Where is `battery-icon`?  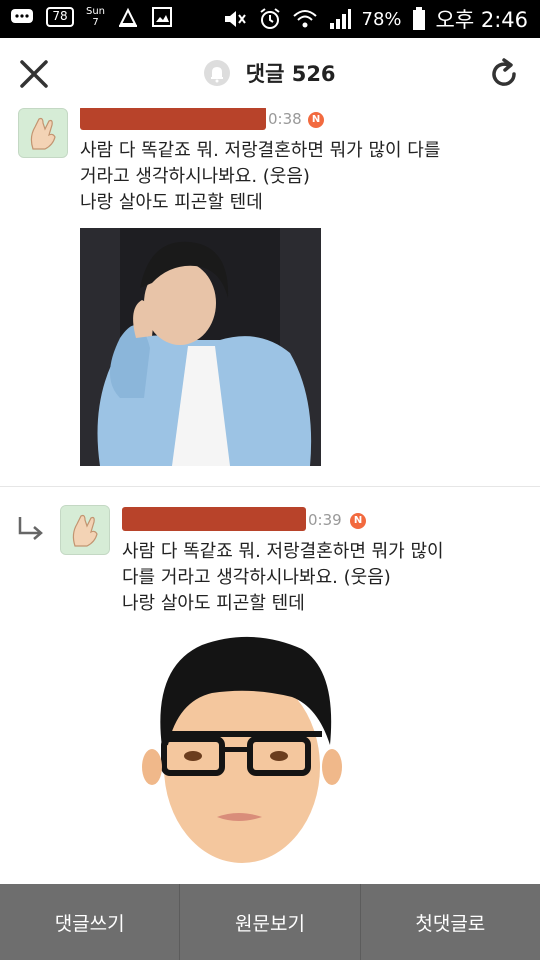 battery-icon is located at coordinates (419, 19).